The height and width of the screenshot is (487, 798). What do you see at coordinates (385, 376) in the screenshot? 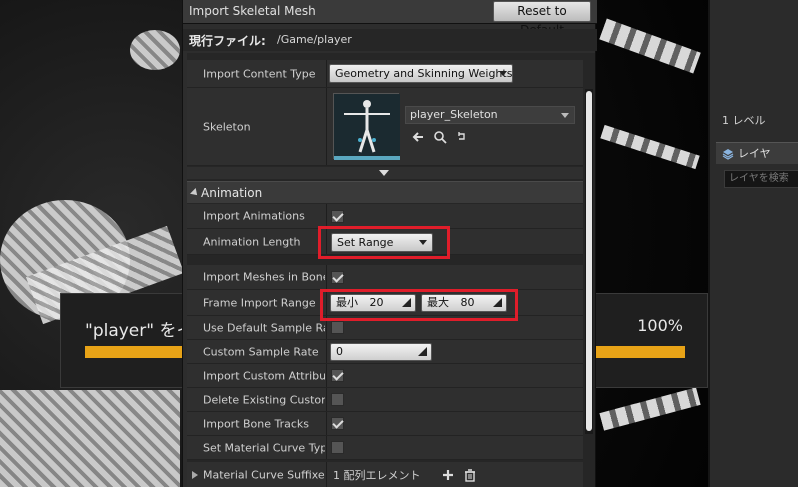
I see `row-import-custom-attribute: Import Custom Attribute` at bounding box center [385, 376].